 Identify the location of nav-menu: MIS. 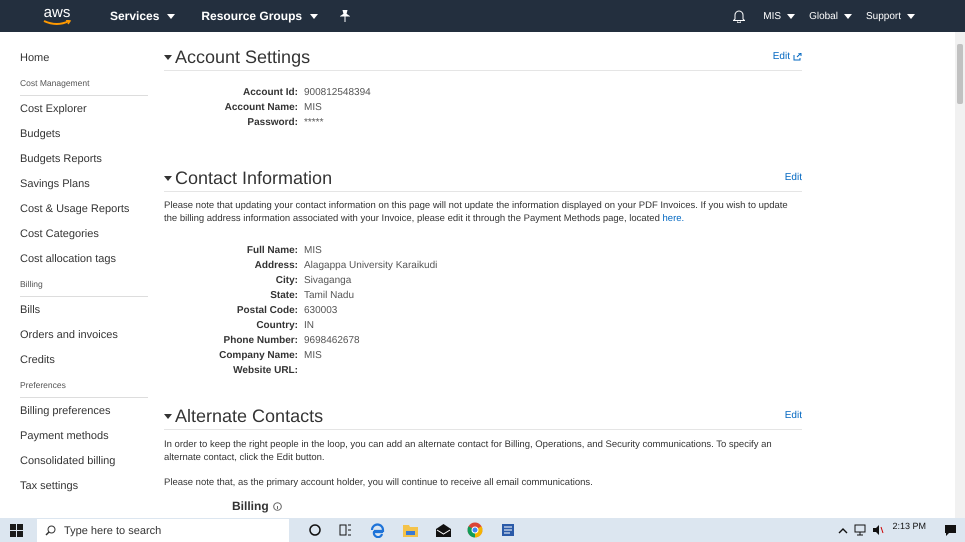
(779, 16).